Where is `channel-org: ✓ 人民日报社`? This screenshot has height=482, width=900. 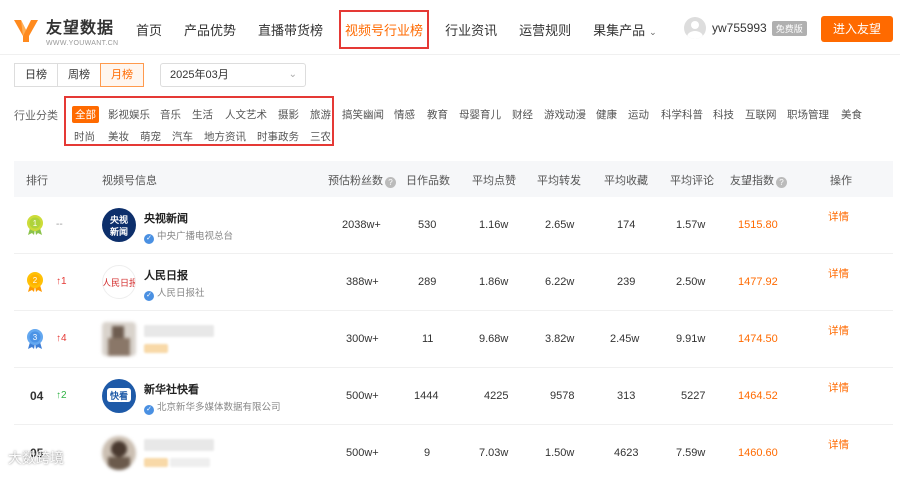 channel-org: ✓ 人民日报社 is located at coordinates (174, 293).